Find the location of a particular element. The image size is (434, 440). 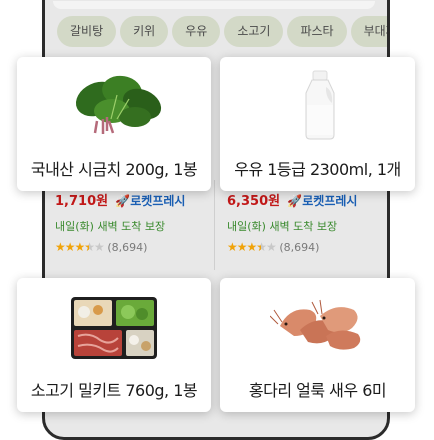

product-card-beef-mealkit: 소고기 밀키트 760g, 1봉 is located at coordinates (114, 345).